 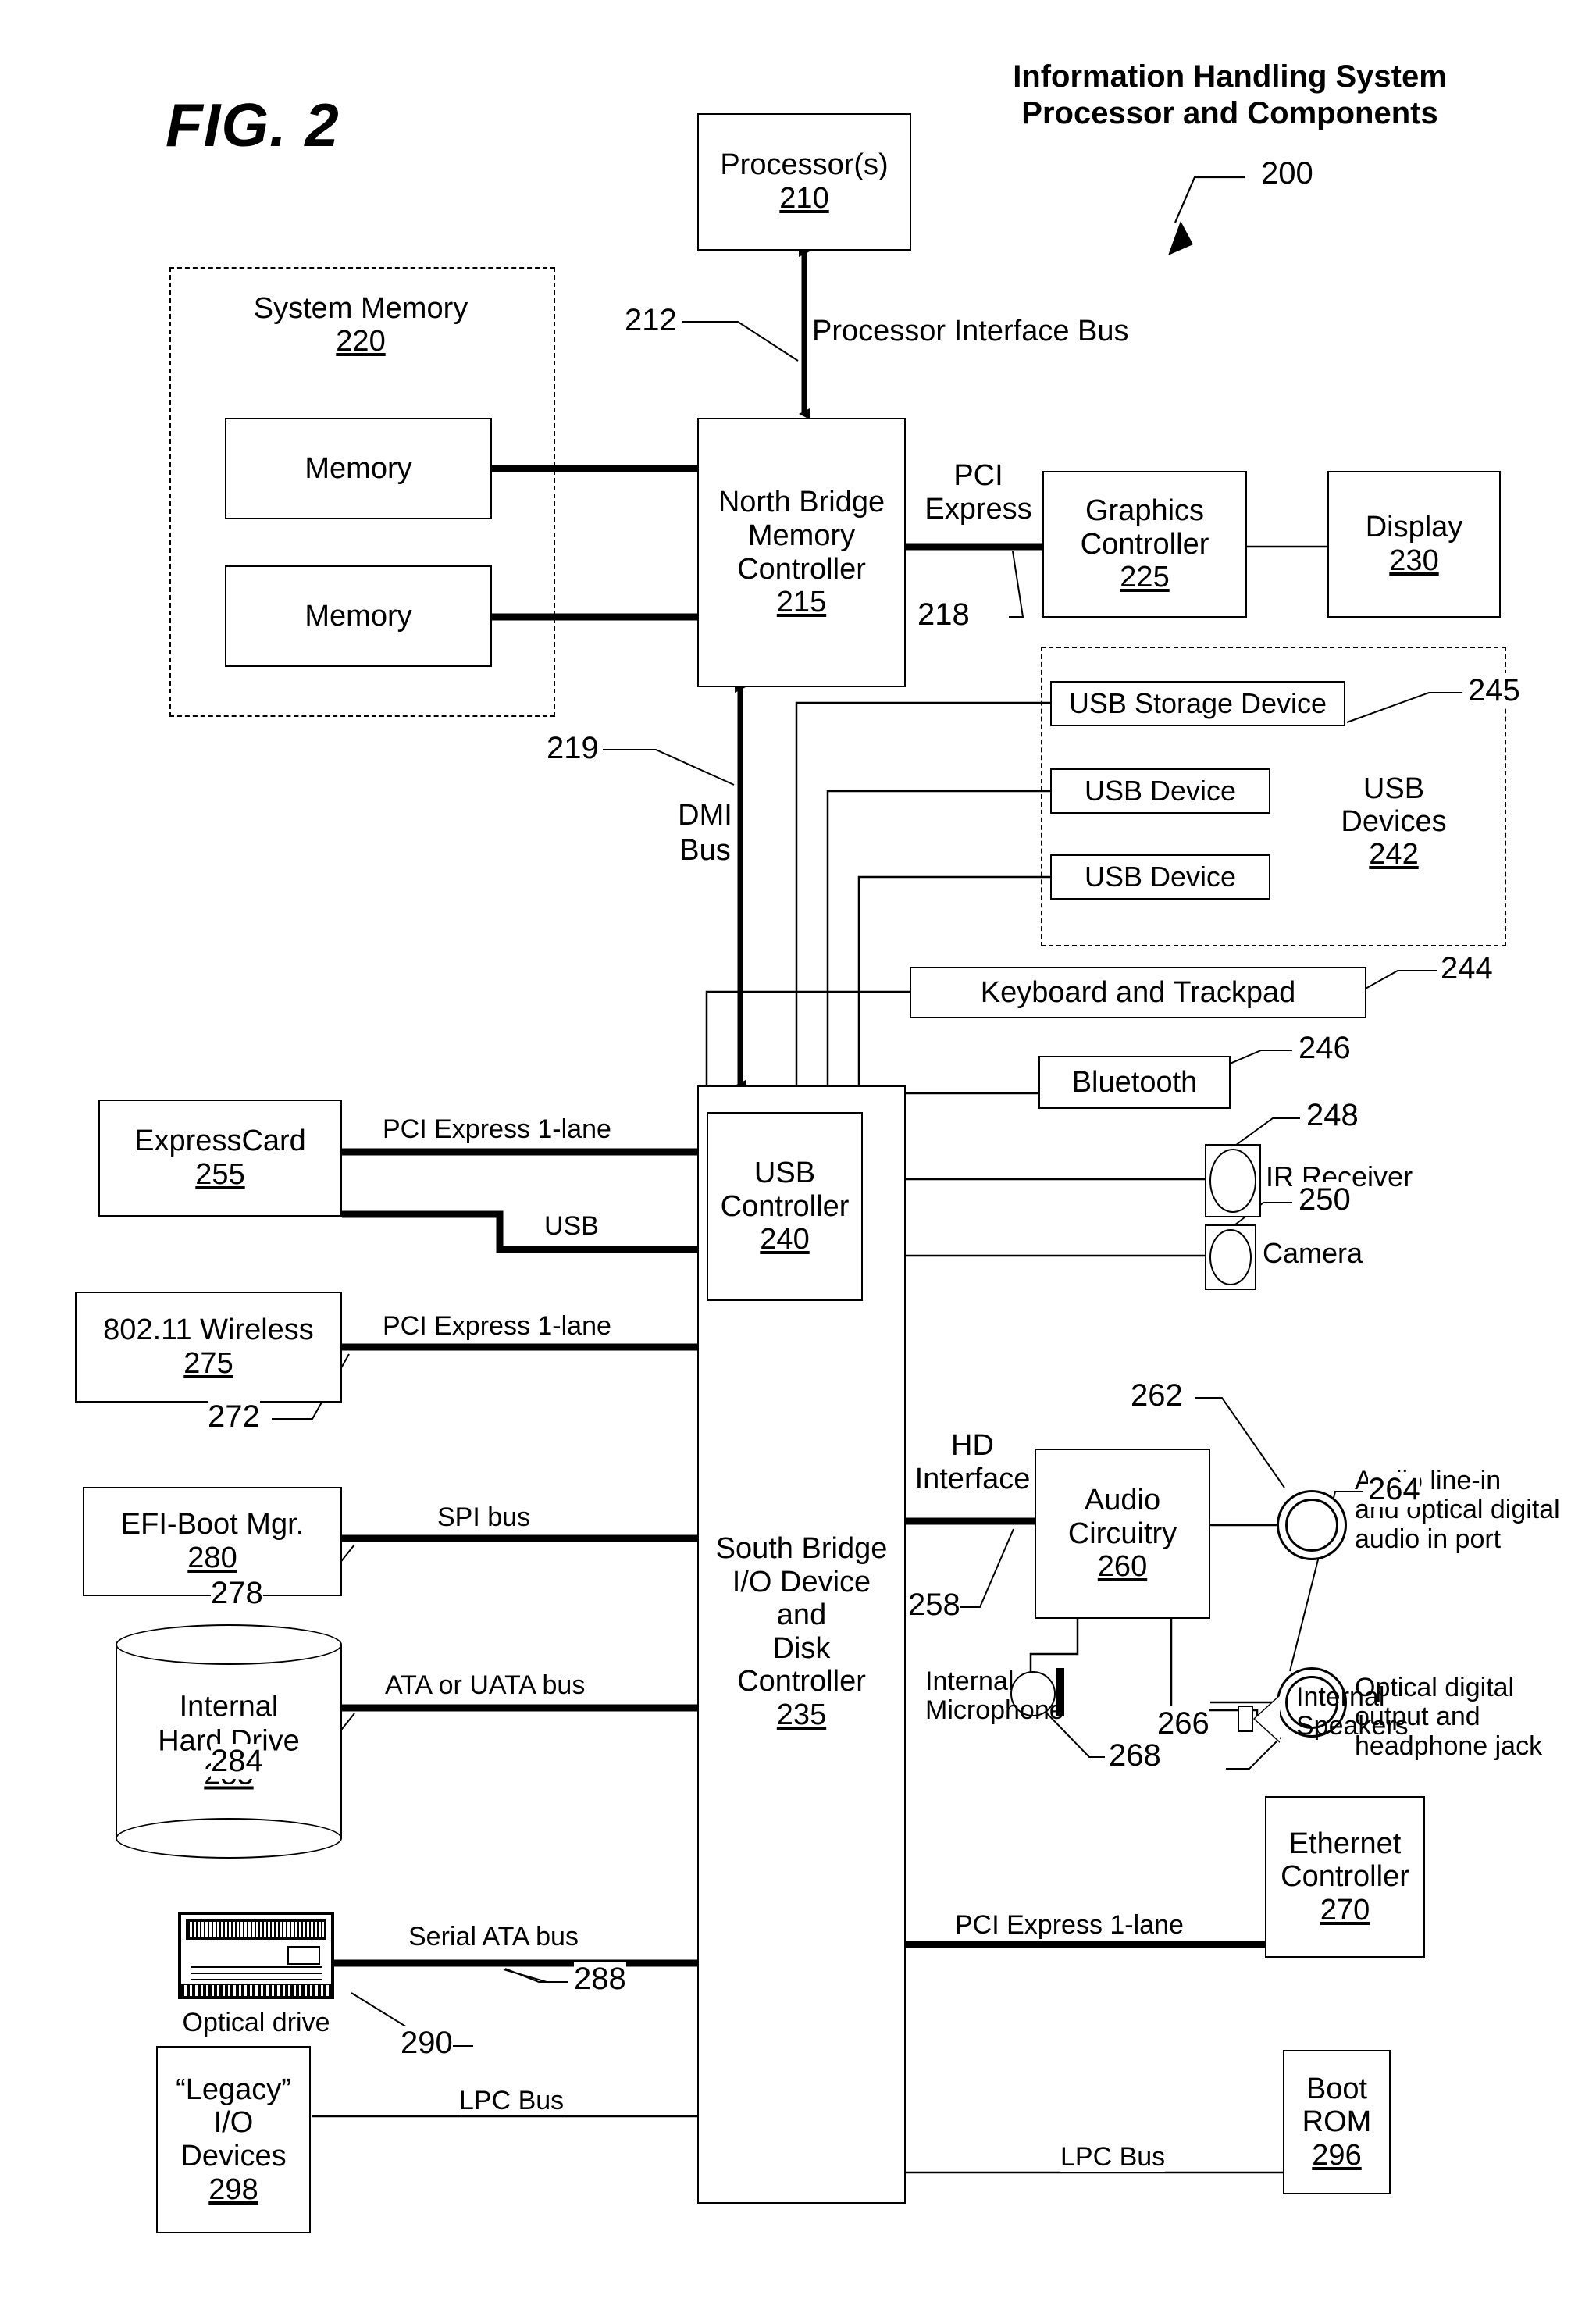 What do you see at coordinates (1197, 703) in the screenshot?
I see `block-usb-storage-device: USB Storage Device` at bounding box center [1197, 703].